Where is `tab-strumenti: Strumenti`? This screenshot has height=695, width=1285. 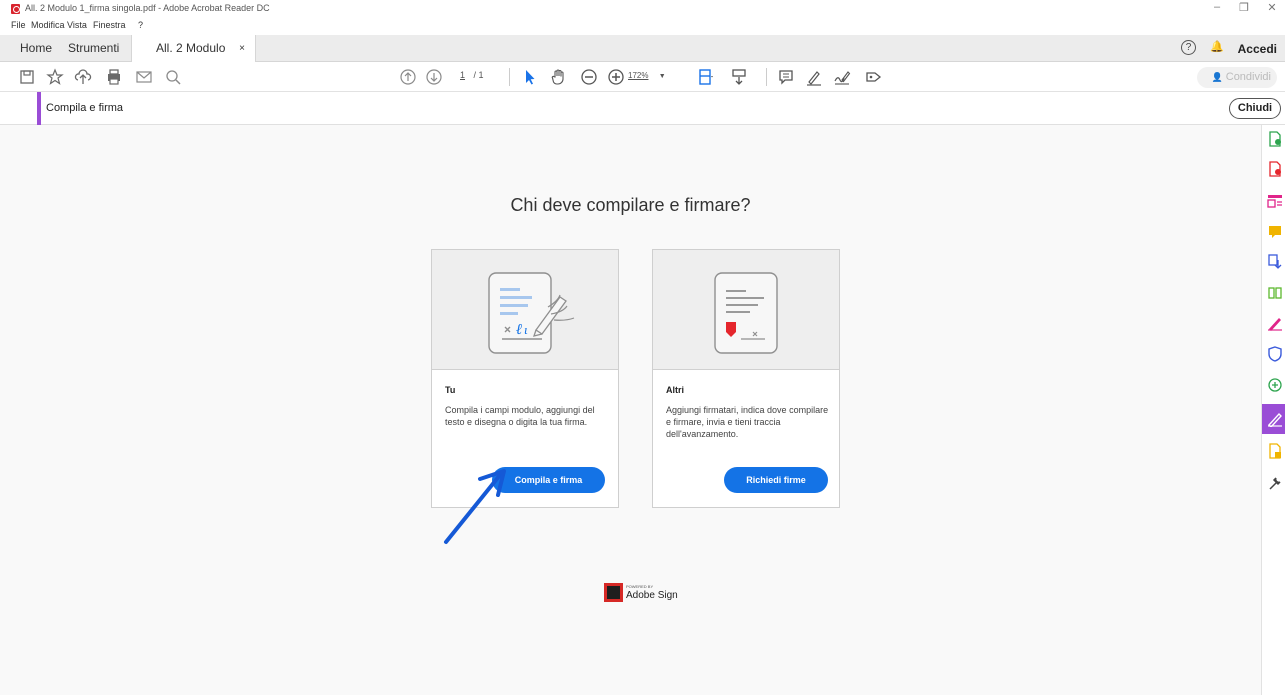
tab-strumenti: Strumenti is located at coordinates (93, 48).